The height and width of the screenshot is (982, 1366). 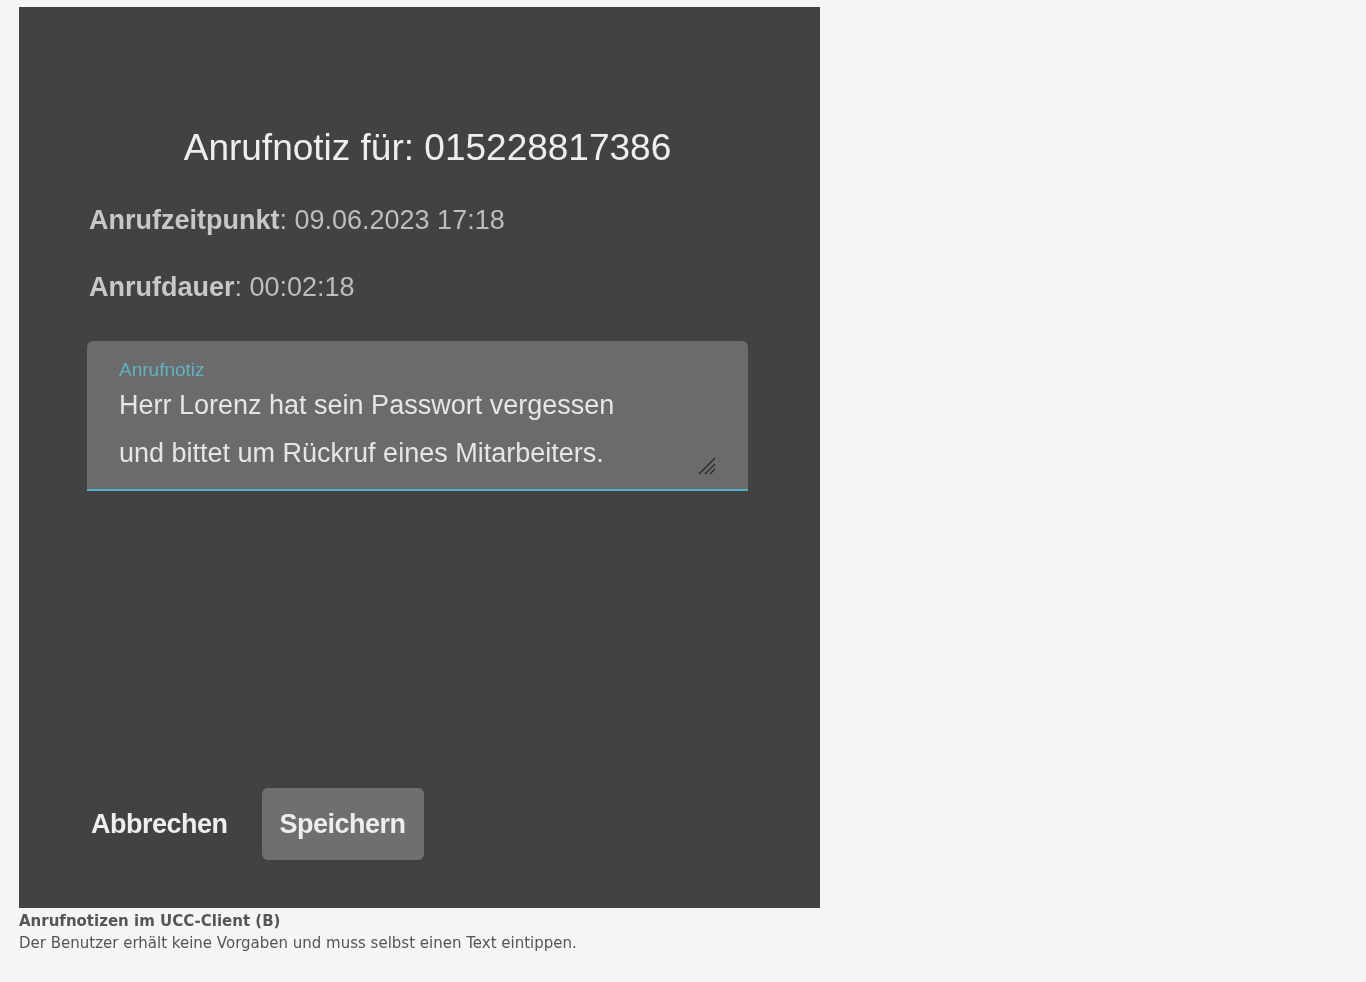 I want to click on detail-text: Anrufdauer: 00:02:18, so click(x=222, y=287).